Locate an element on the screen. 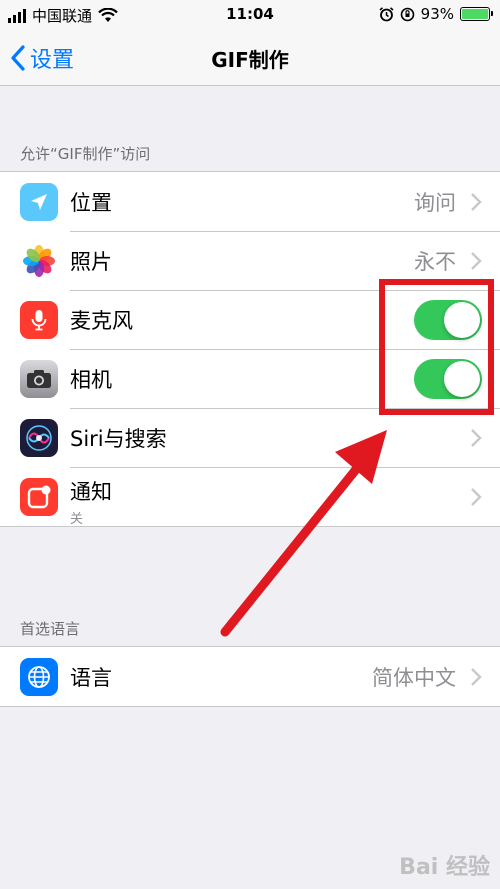 This screenshot has height=889, width=500. row-language-label: 语言 is located at coordinates (91, 677).